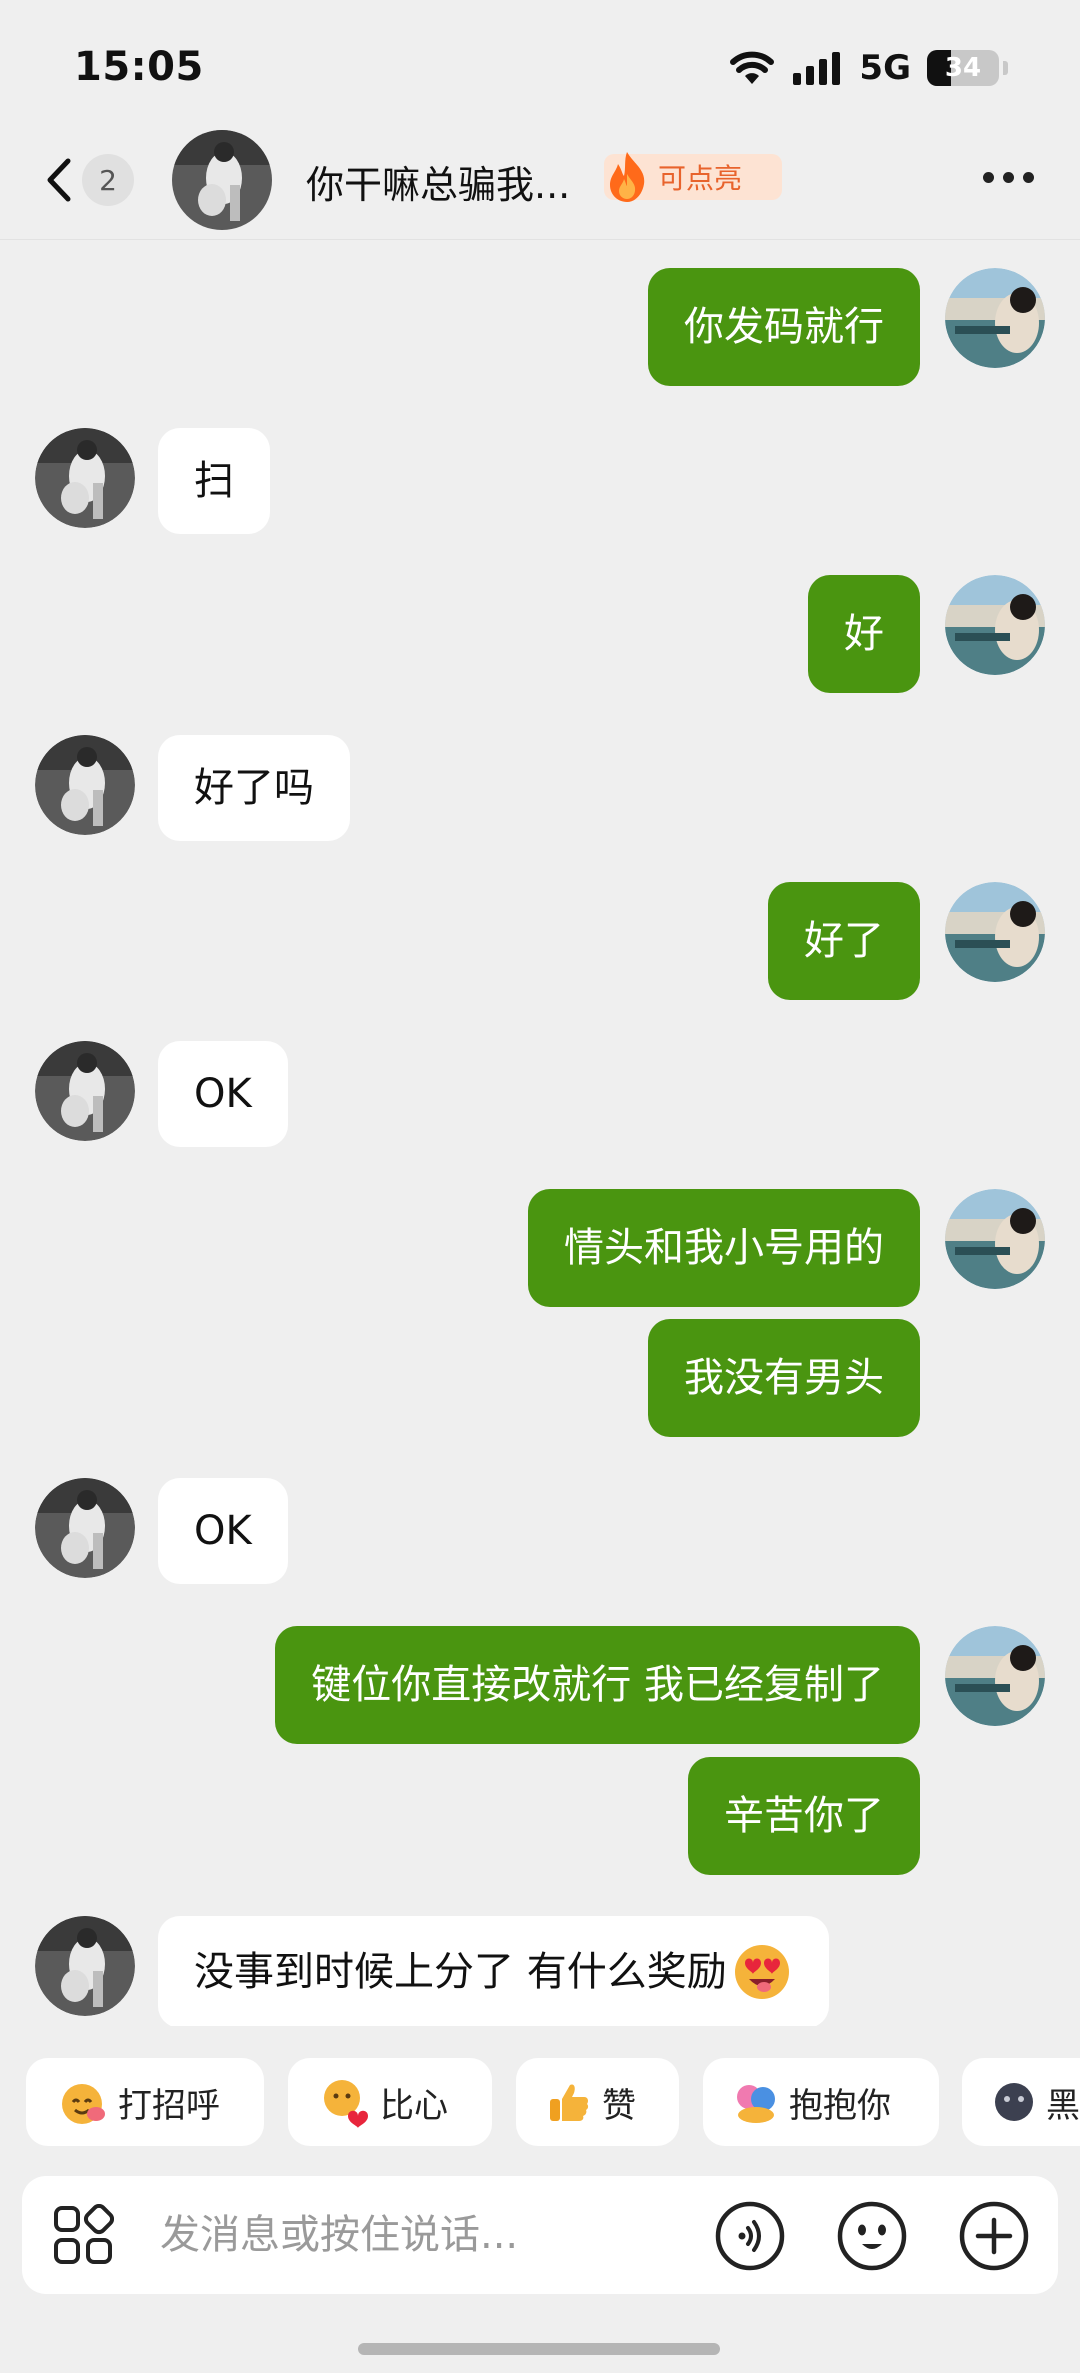 The image size is (1080, 2373). I want to click on battery-cap, so click(1005, 68).